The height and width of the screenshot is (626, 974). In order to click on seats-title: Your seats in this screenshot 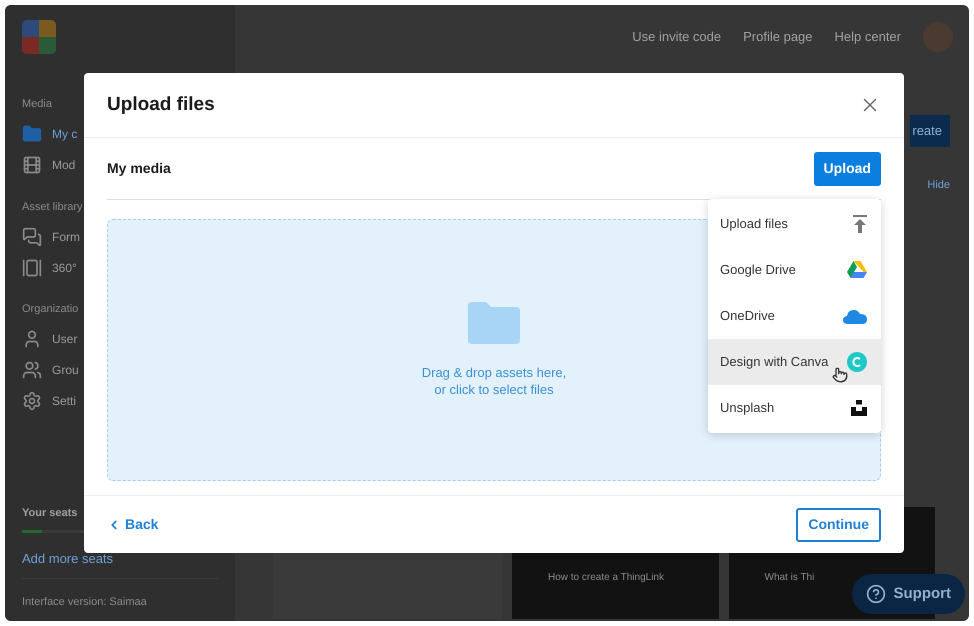, I will do `click(50, 513)`.